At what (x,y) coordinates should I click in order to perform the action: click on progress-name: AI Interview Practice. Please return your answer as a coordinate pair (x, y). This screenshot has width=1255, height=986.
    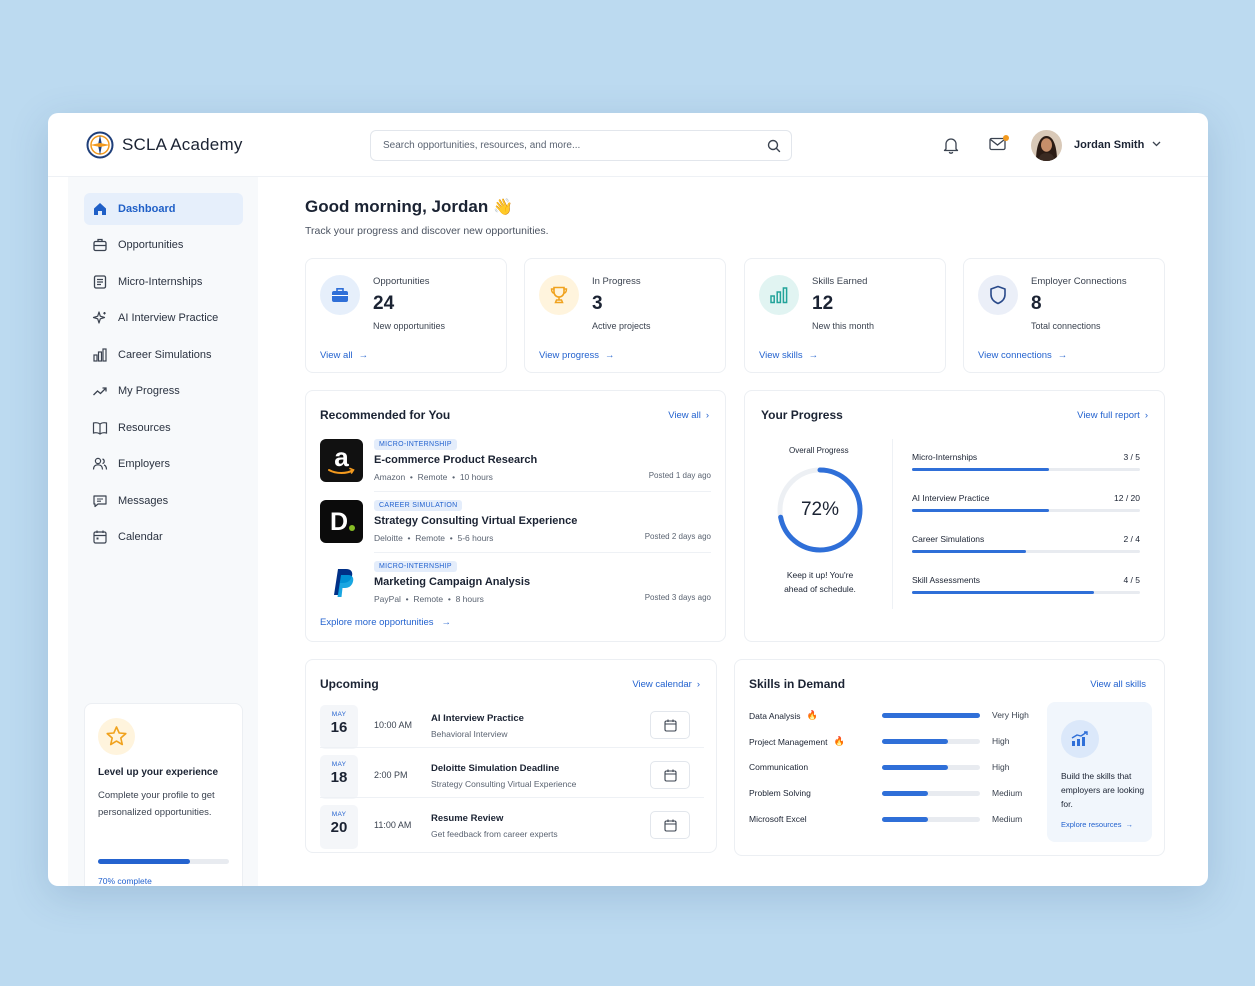
    Looking at the image, I should click on (951, 498).